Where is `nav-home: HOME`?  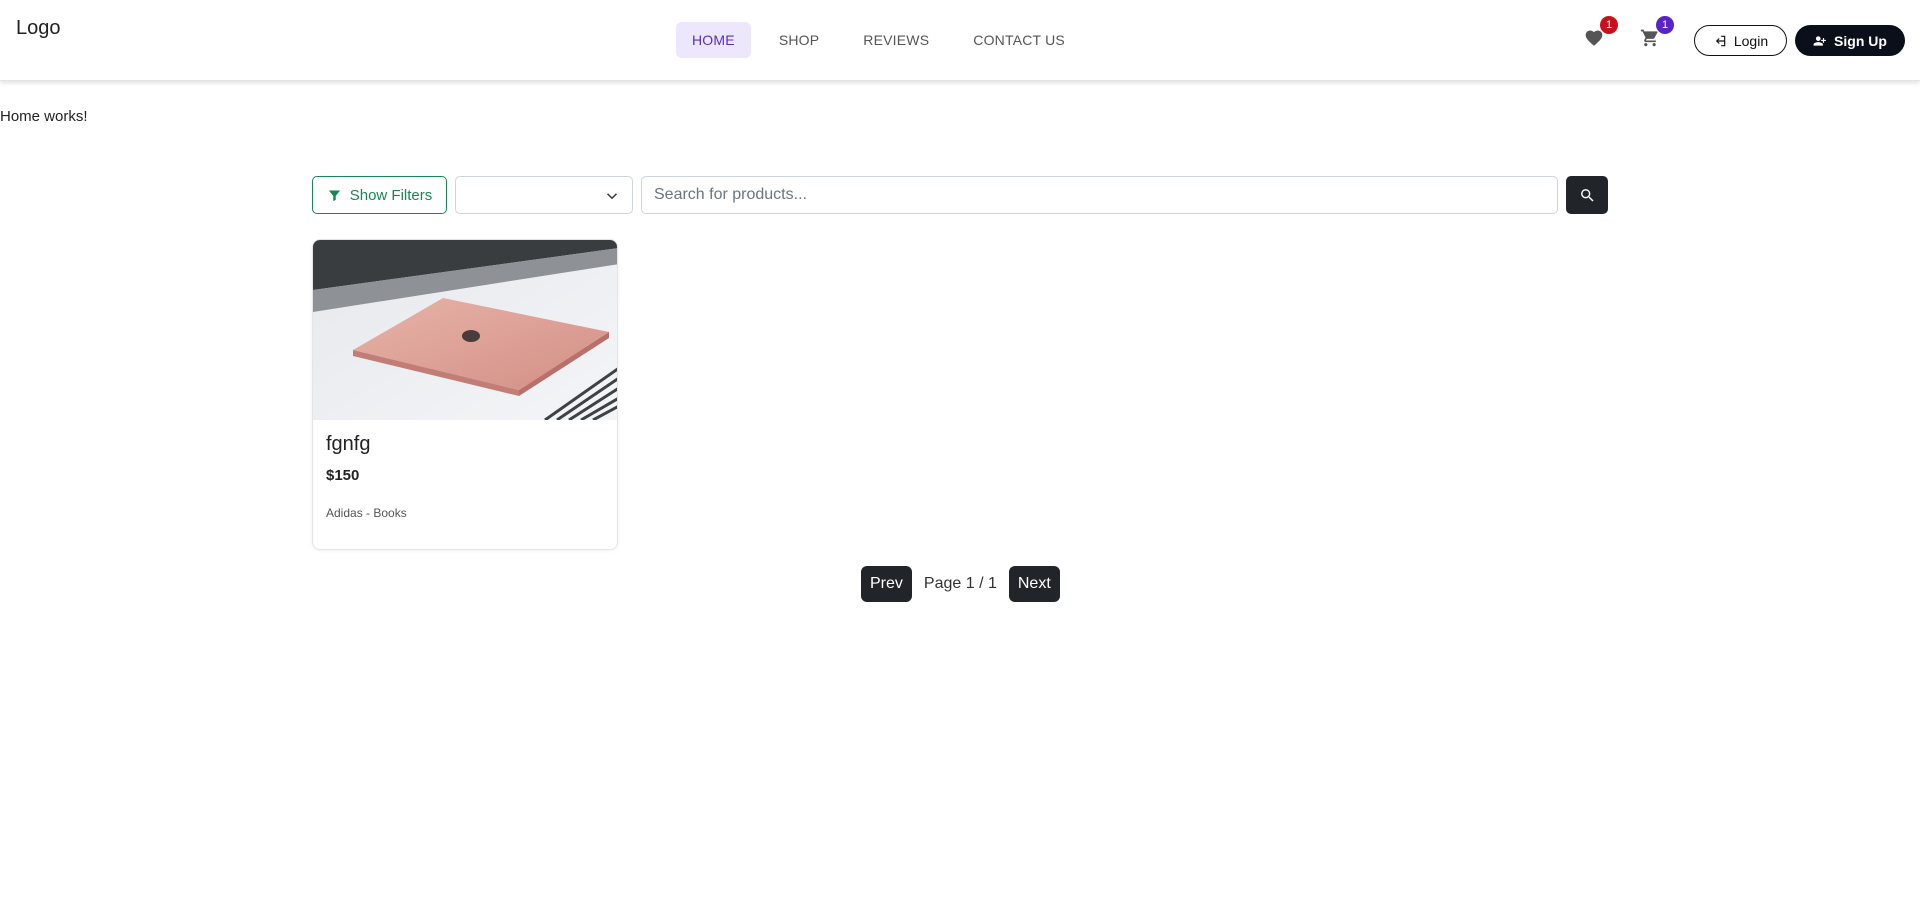 nav-home: HOME is located at coordinates (713, 40).